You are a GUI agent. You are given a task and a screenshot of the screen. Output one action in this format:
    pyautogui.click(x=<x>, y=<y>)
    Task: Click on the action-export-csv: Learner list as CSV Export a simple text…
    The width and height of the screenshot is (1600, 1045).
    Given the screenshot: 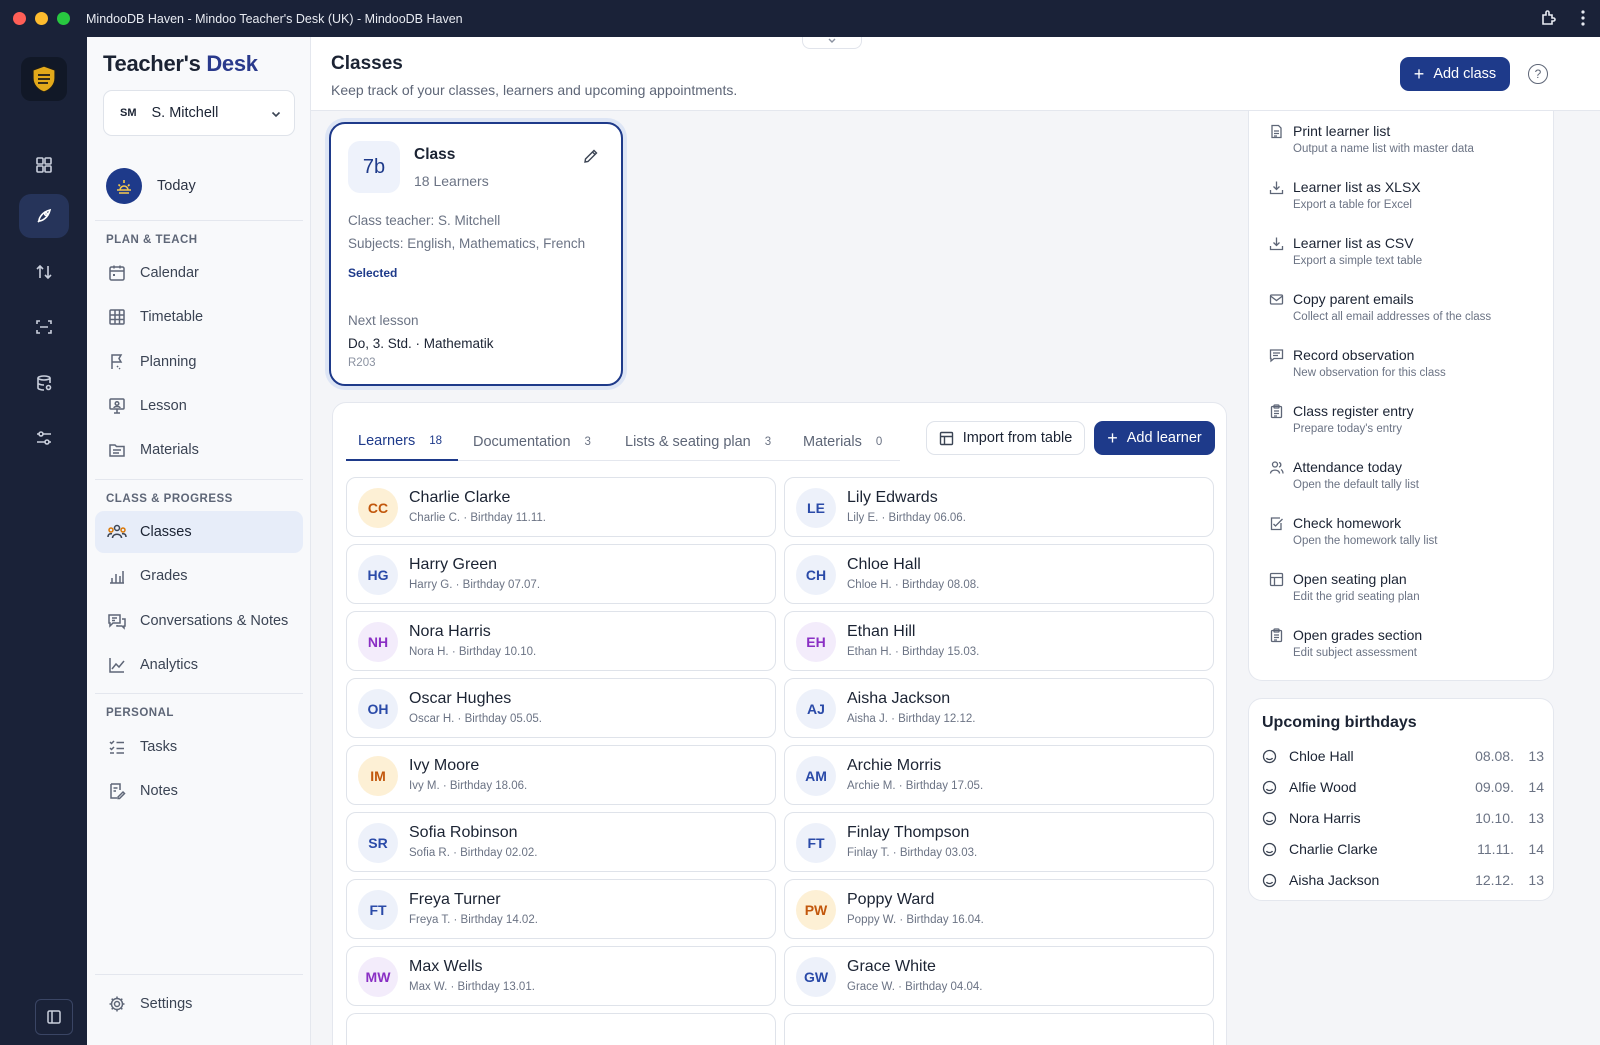 What is the action you would take?
    pyautogui.click(x=1409, y=255)
    